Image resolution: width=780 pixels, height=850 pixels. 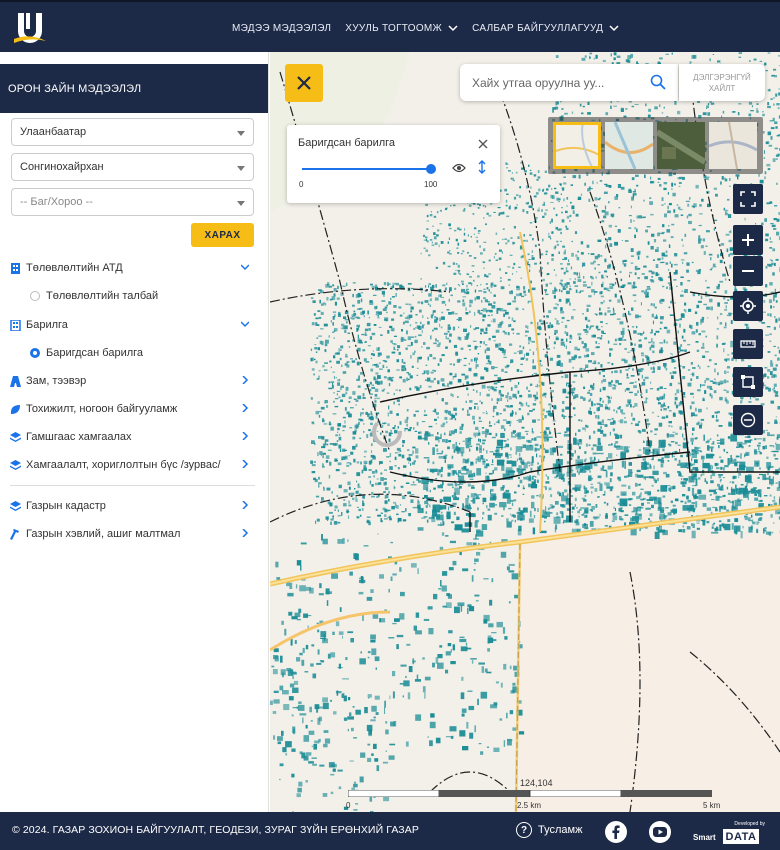 What do you see at coordinates (30, 28) in the screenshot?
I see `logo-icon` at bounding box center [30, 28].